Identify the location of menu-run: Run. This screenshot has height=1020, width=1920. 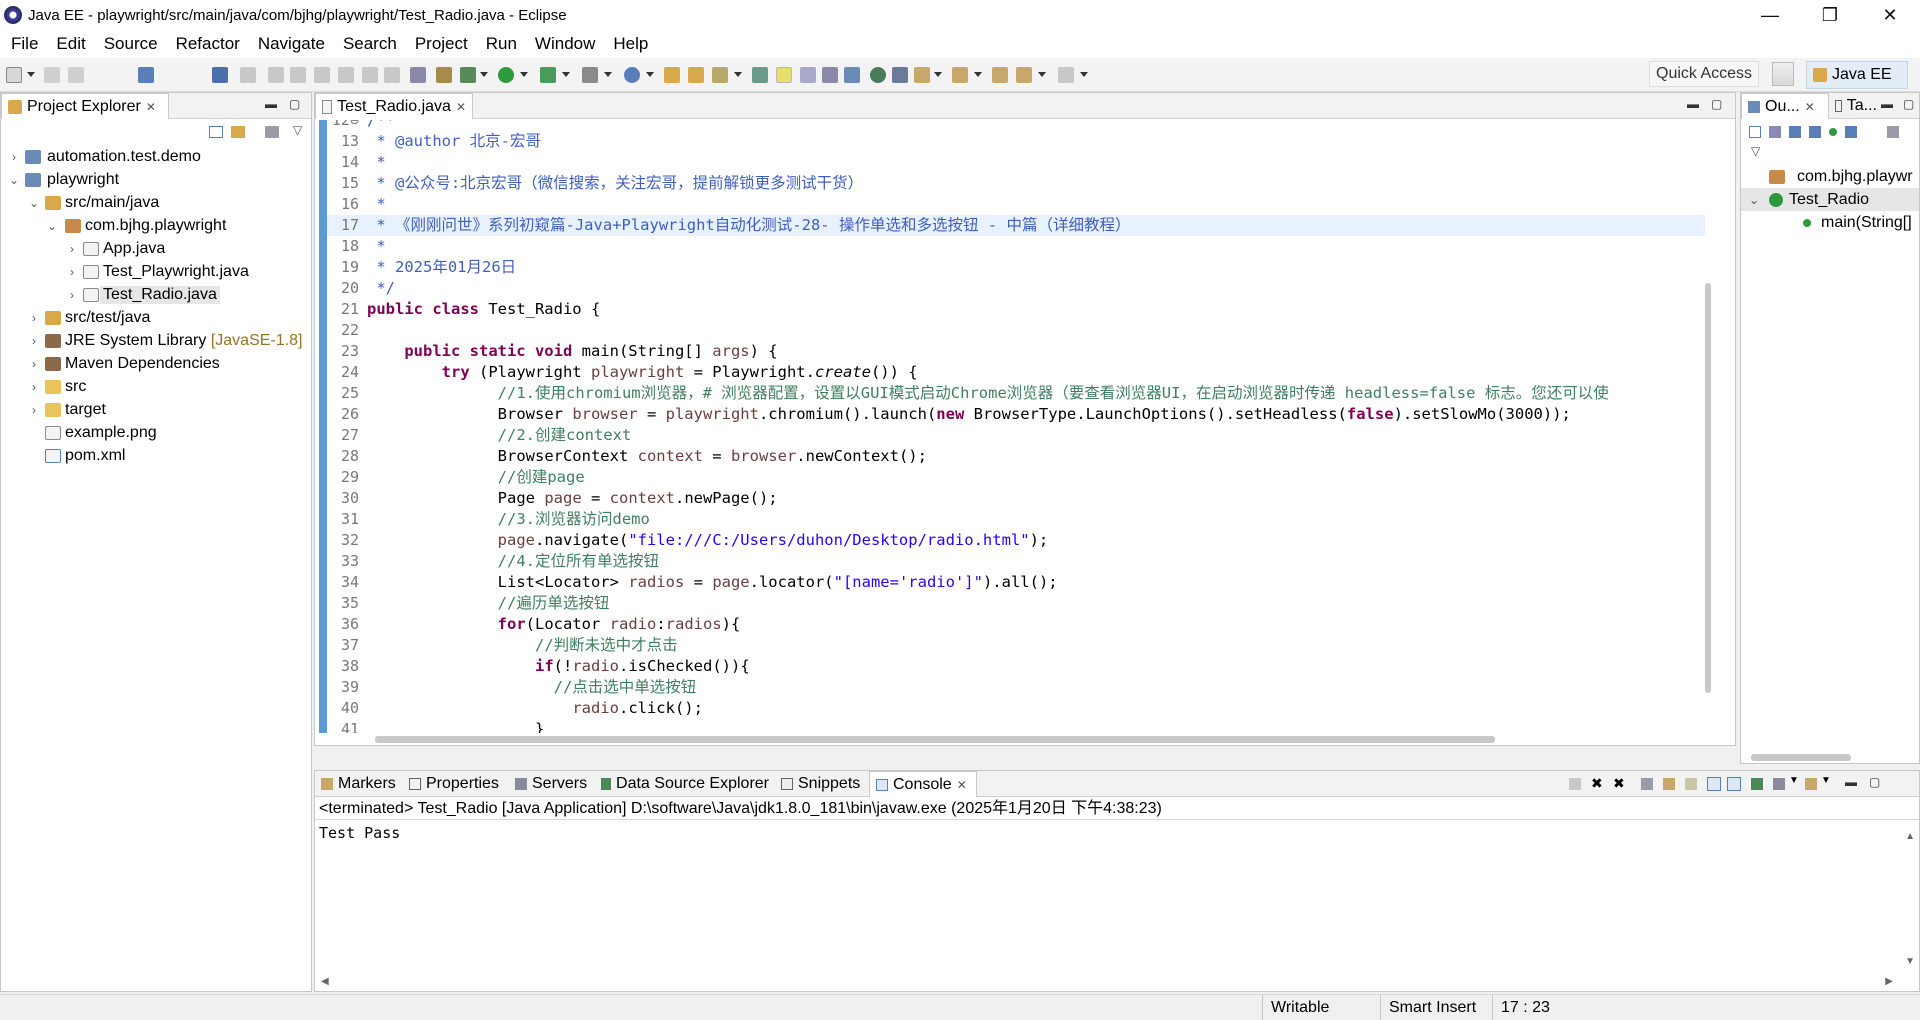
(501, 44).